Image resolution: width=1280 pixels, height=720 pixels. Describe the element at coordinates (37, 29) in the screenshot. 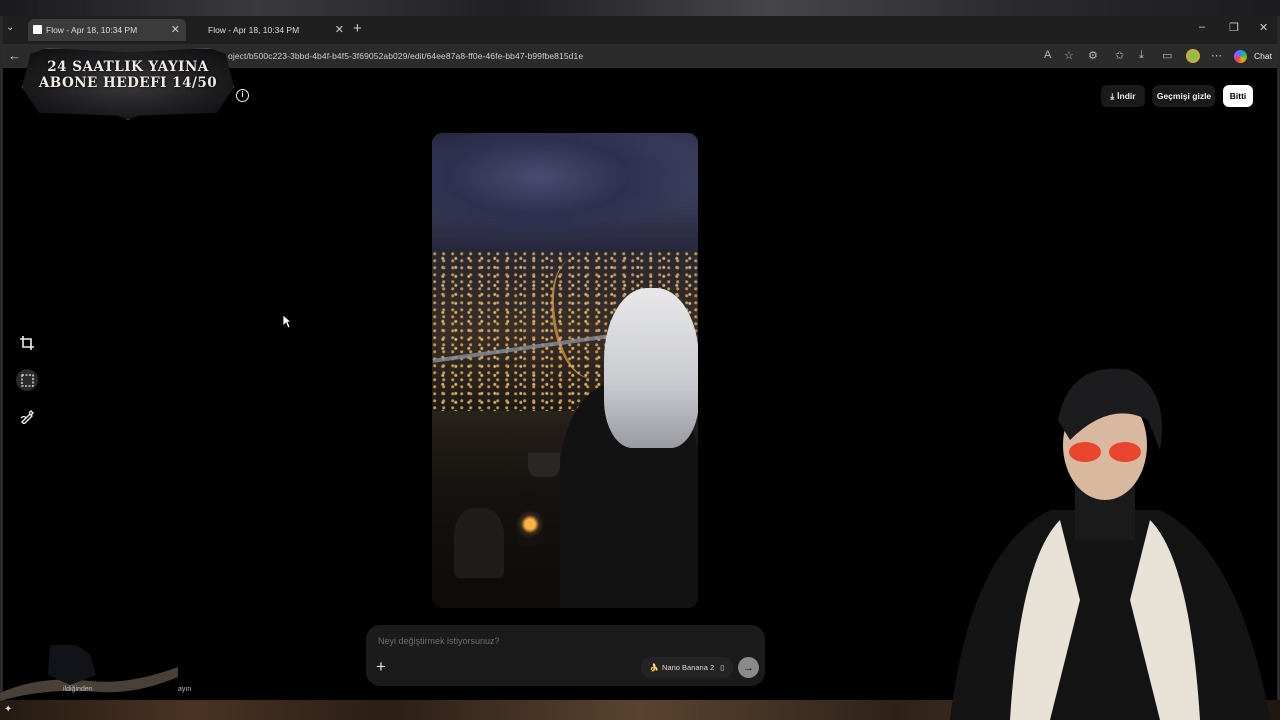

I see `page-favicon-icon` at that location.